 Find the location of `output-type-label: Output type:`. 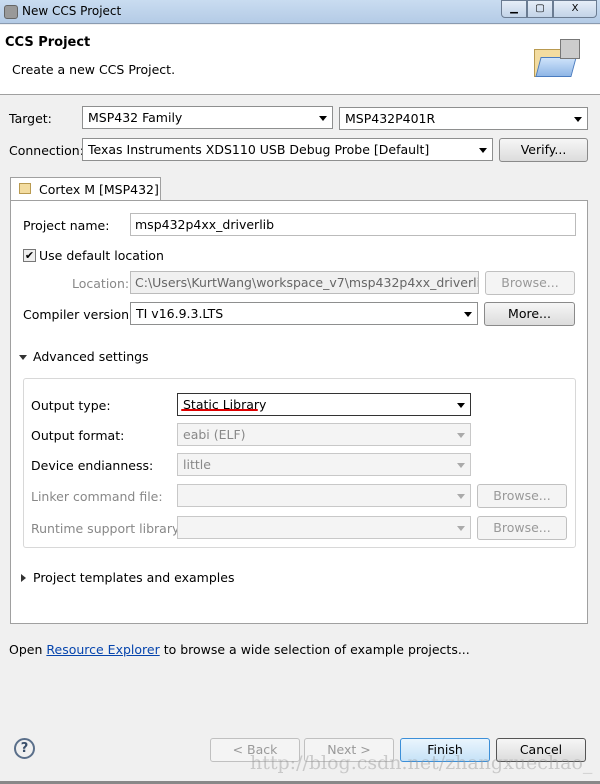

output-type-label: Output type: is located at coordinates (71, 405).